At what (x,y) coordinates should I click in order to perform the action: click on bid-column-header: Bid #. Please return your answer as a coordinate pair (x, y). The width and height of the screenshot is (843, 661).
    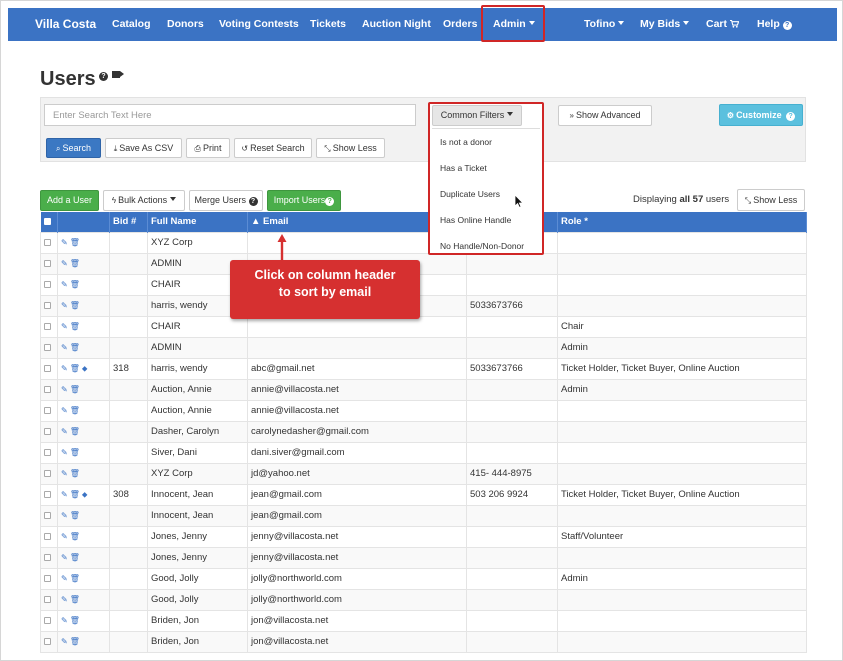
    Looking at the image, I should click on (128, 222).